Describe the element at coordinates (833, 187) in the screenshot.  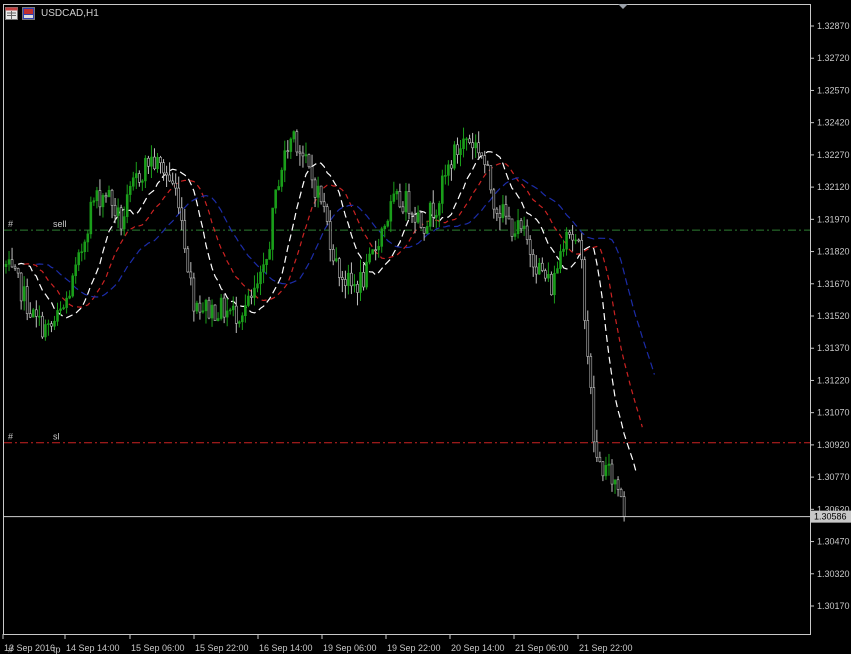
I see `price-tick-label: 1.32120` at that location.